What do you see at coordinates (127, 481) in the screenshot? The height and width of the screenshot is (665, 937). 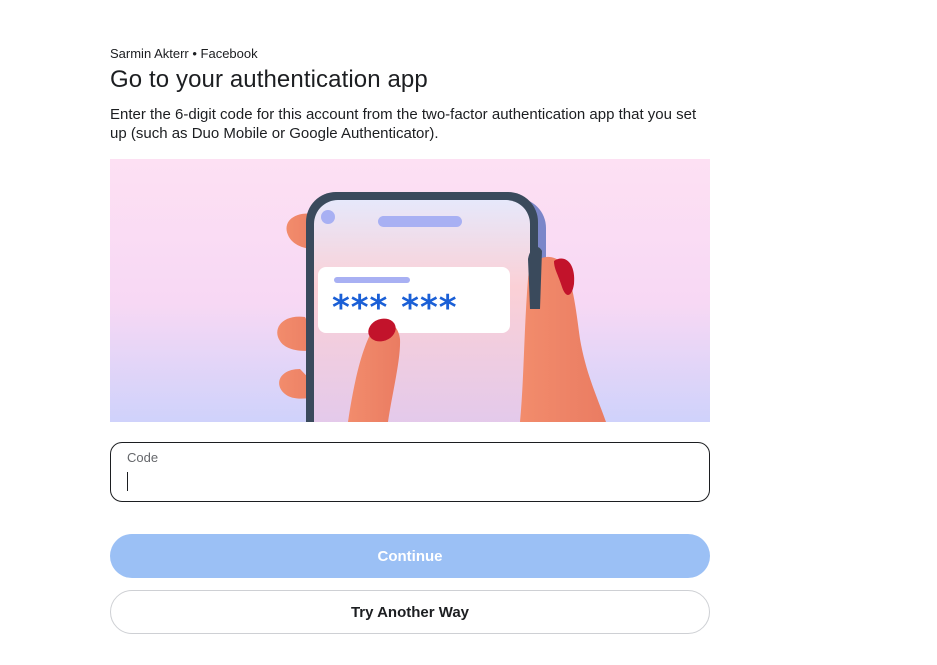 I see `text-caret` at bounding box center [127, 481].